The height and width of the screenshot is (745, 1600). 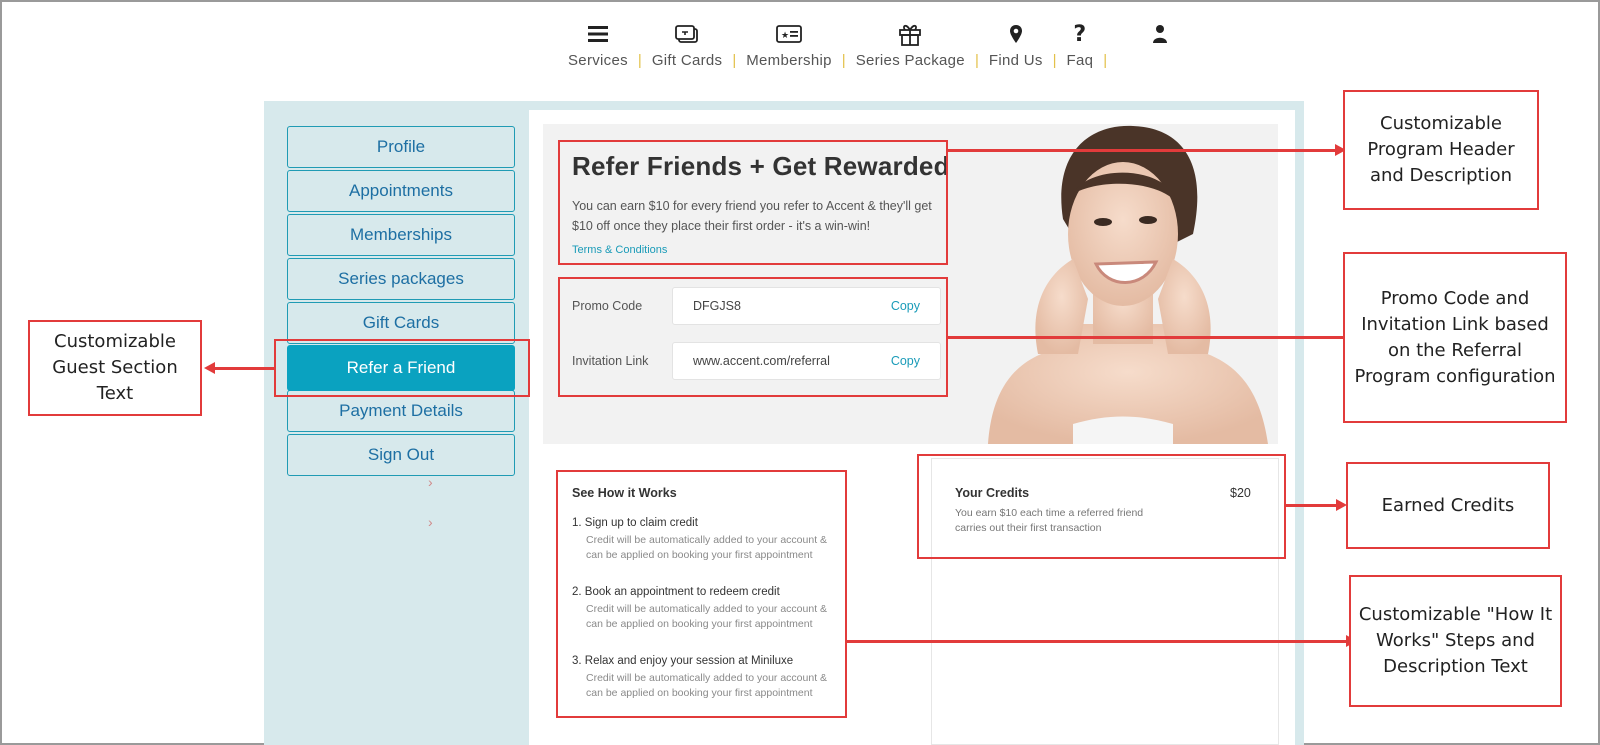 I want to click on nav-find-us: Find Us, so click(x=1016, y=44).